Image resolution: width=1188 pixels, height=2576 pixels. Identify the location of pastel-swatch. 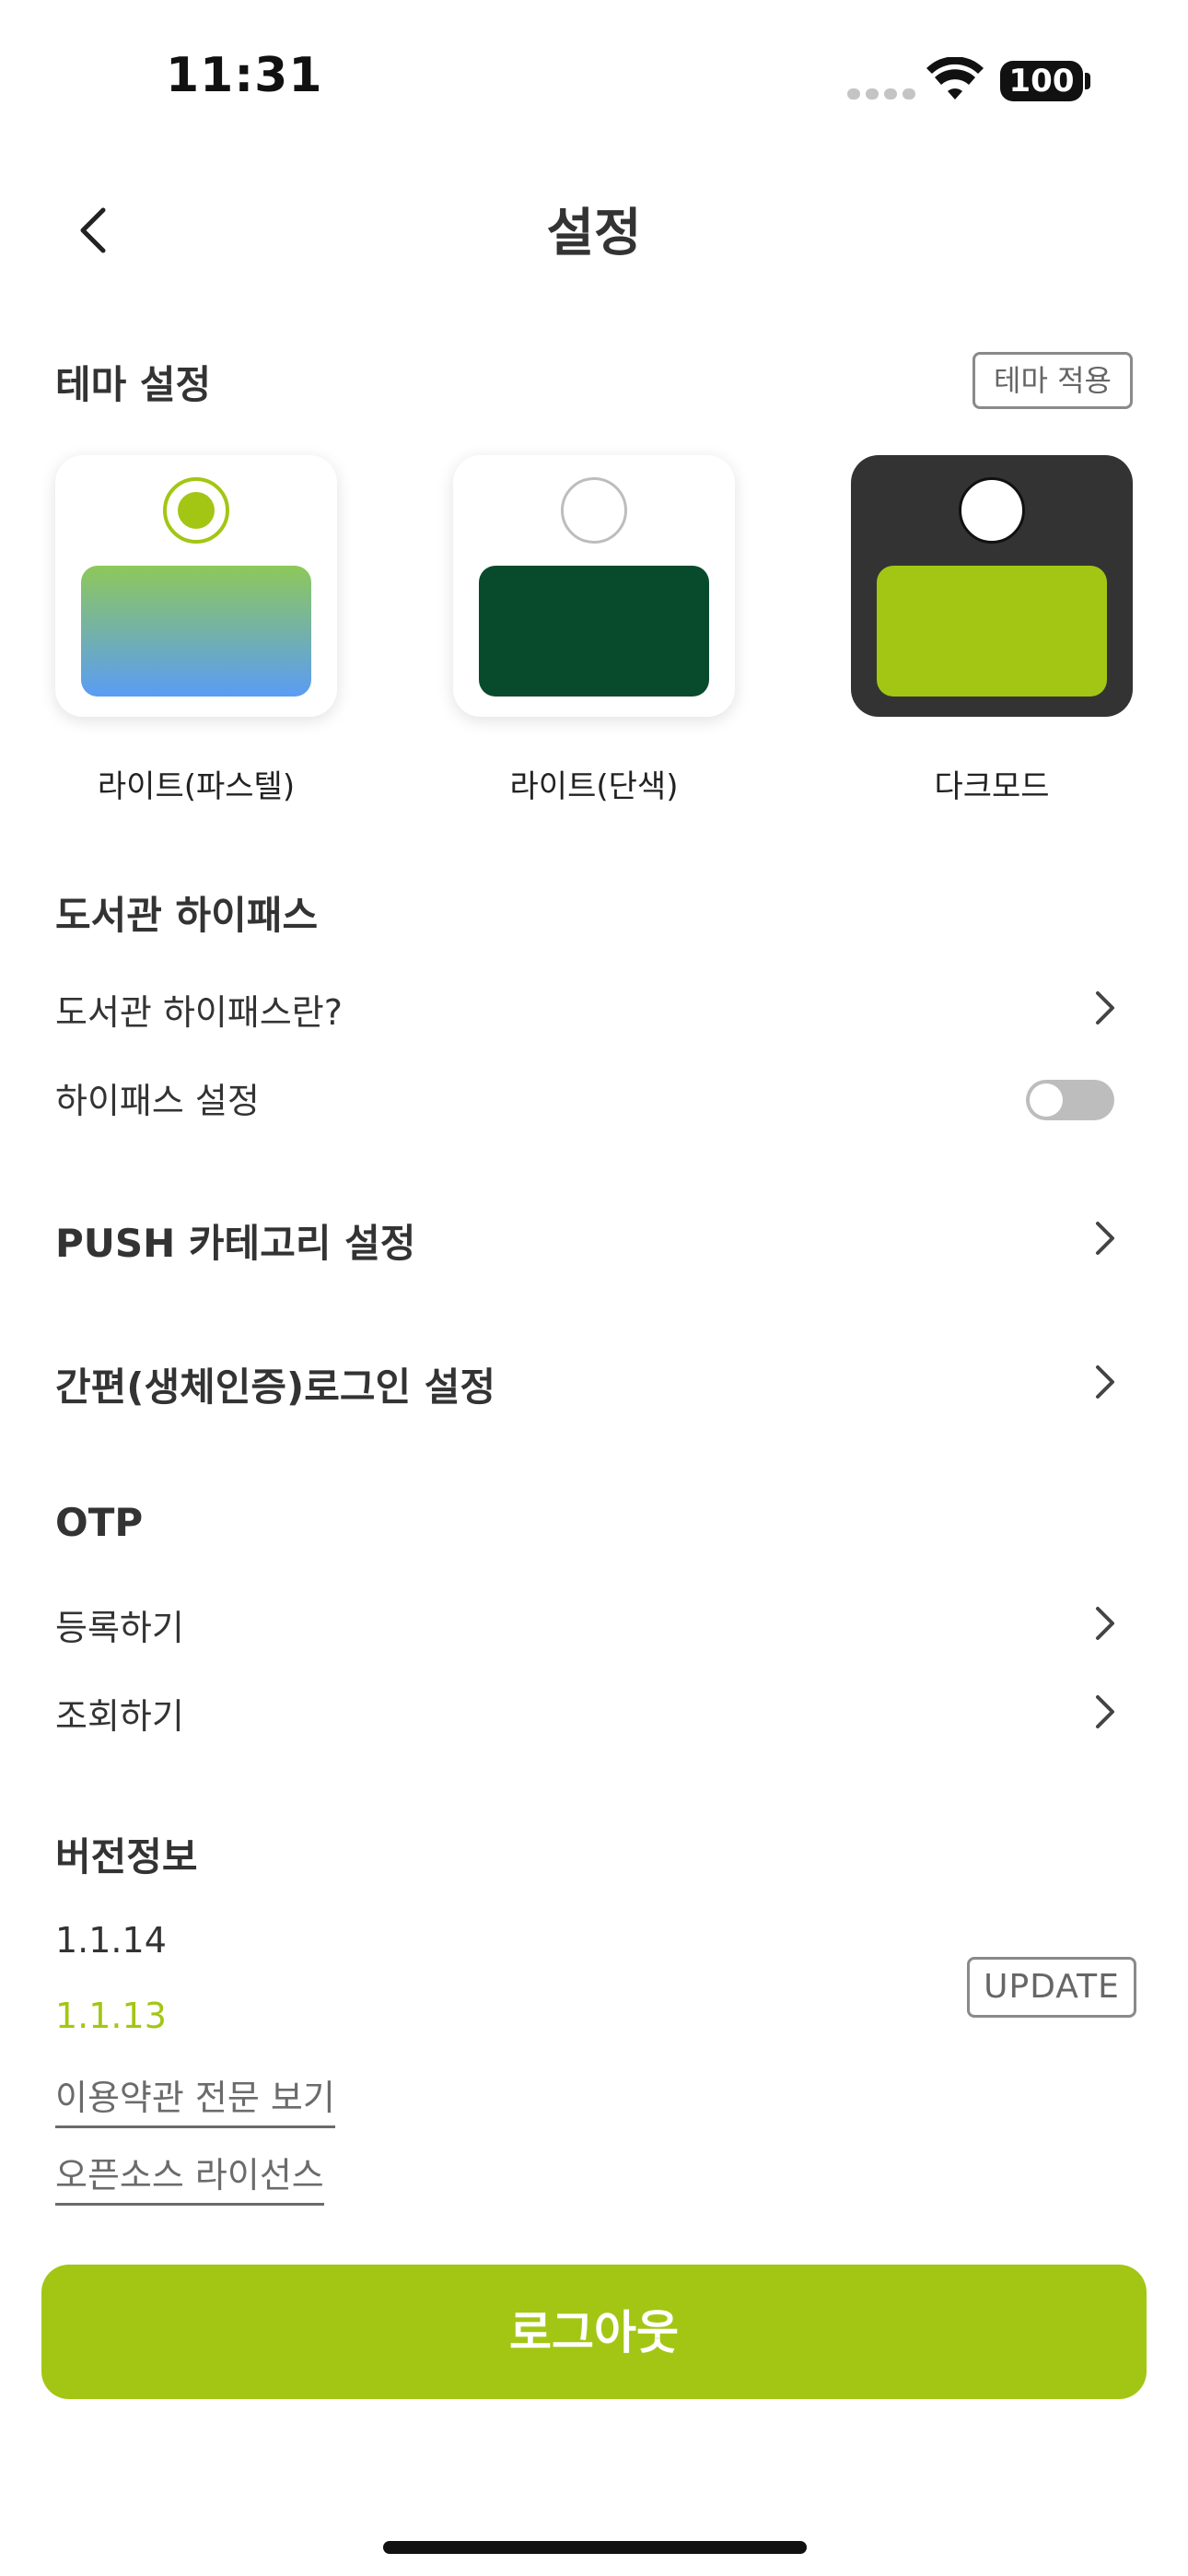
(196, 631).